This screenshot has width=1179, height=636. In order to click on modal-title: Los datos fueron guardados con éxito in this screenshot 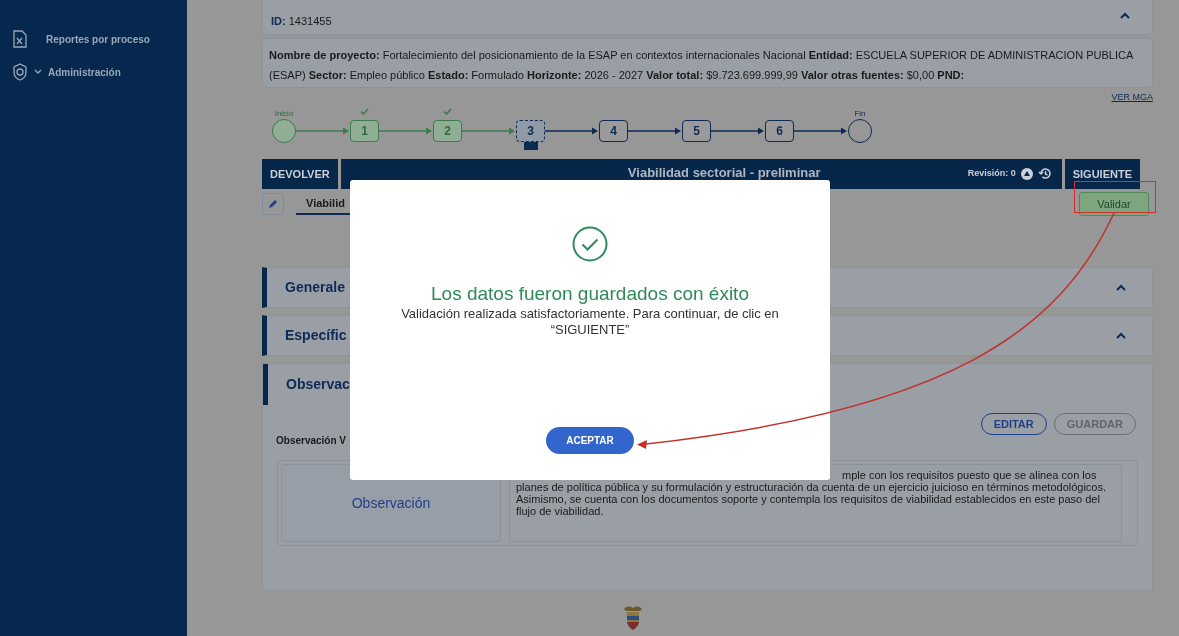, I will do `click(590, 294)`.